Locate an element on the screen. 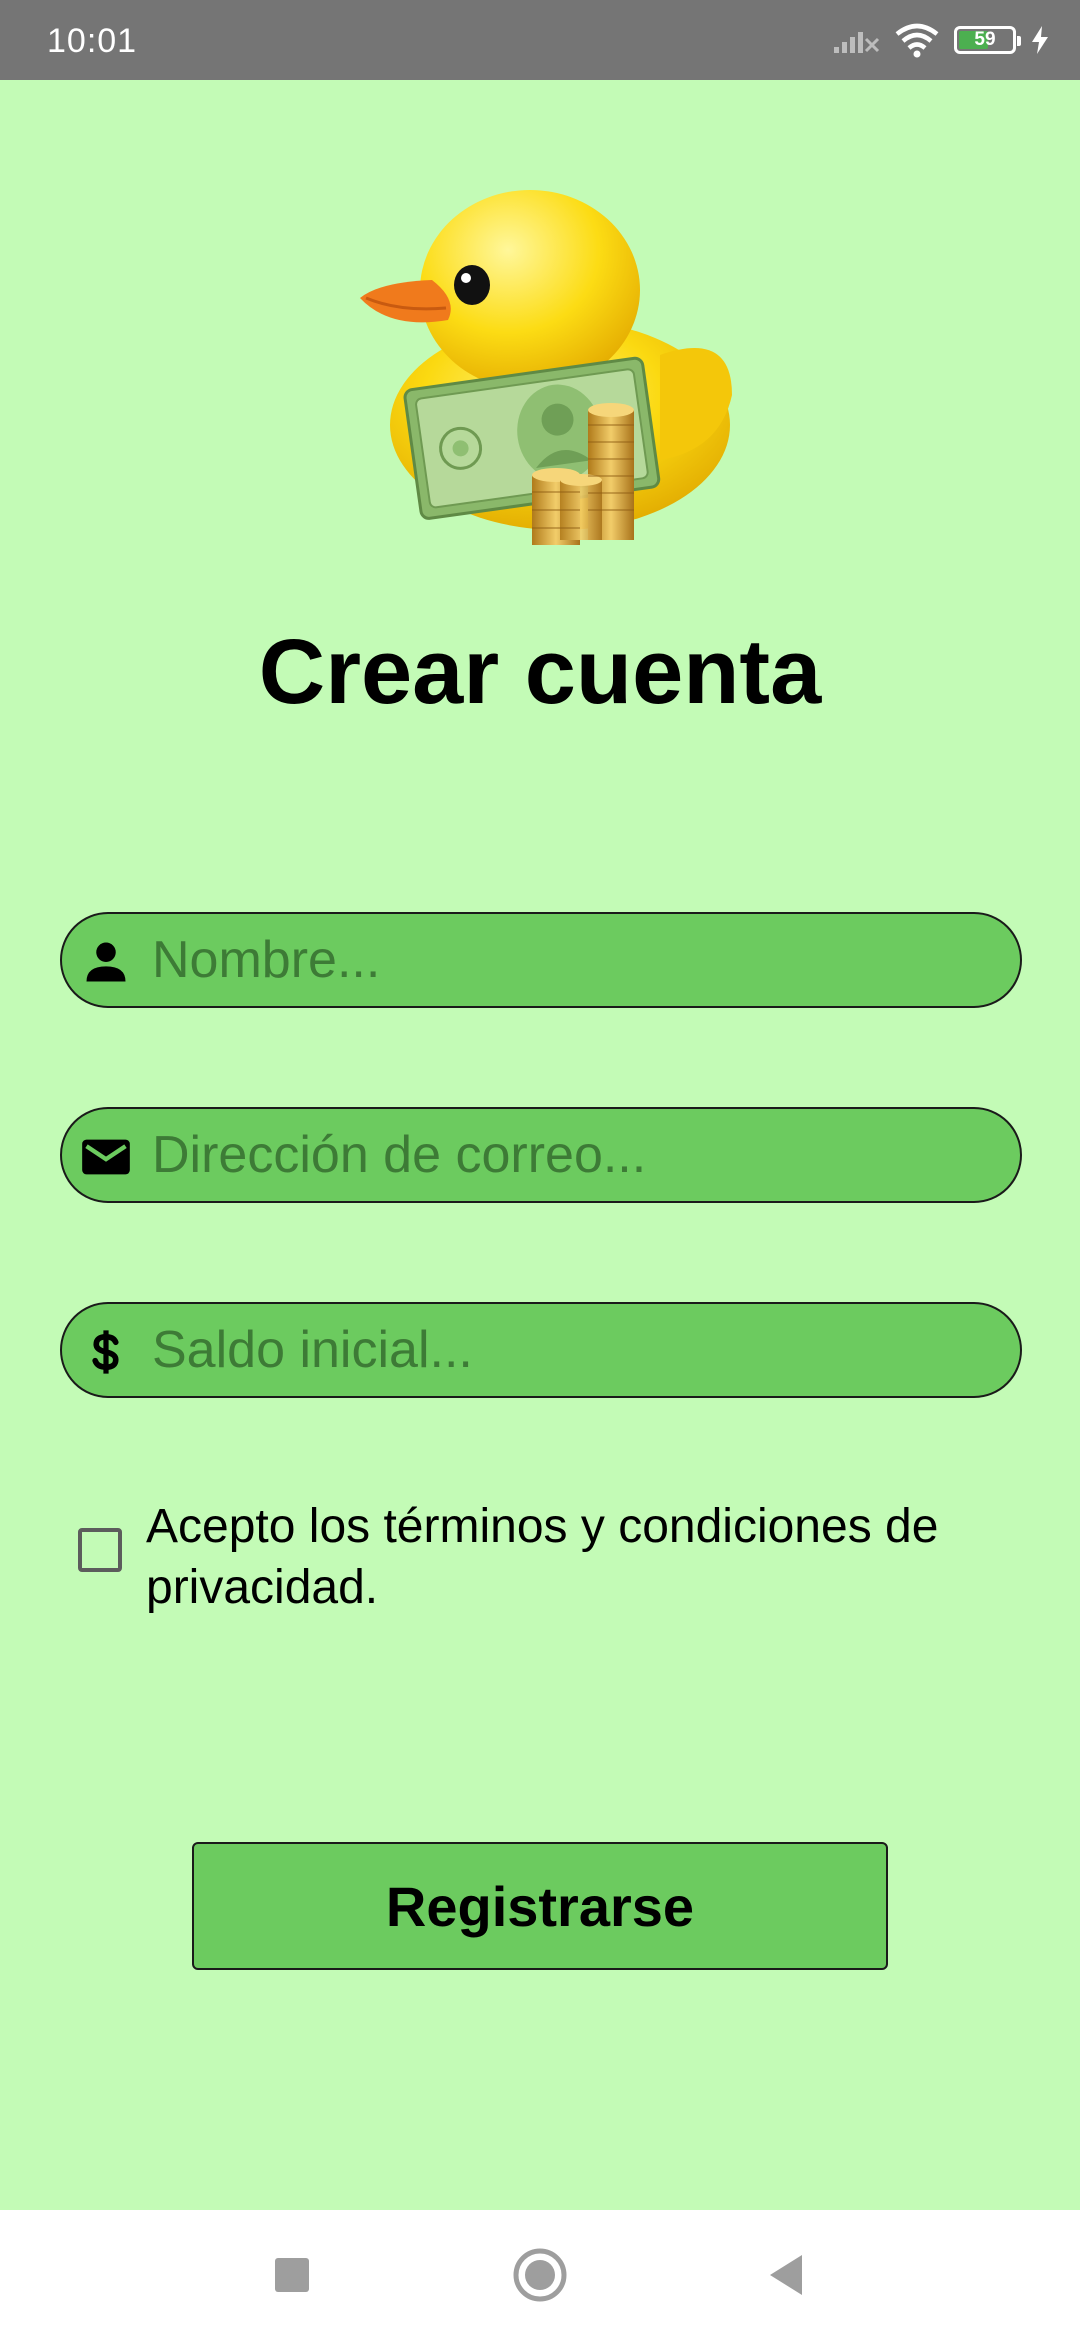  register-button: Registrarse is located at coordinates (540, 1906).